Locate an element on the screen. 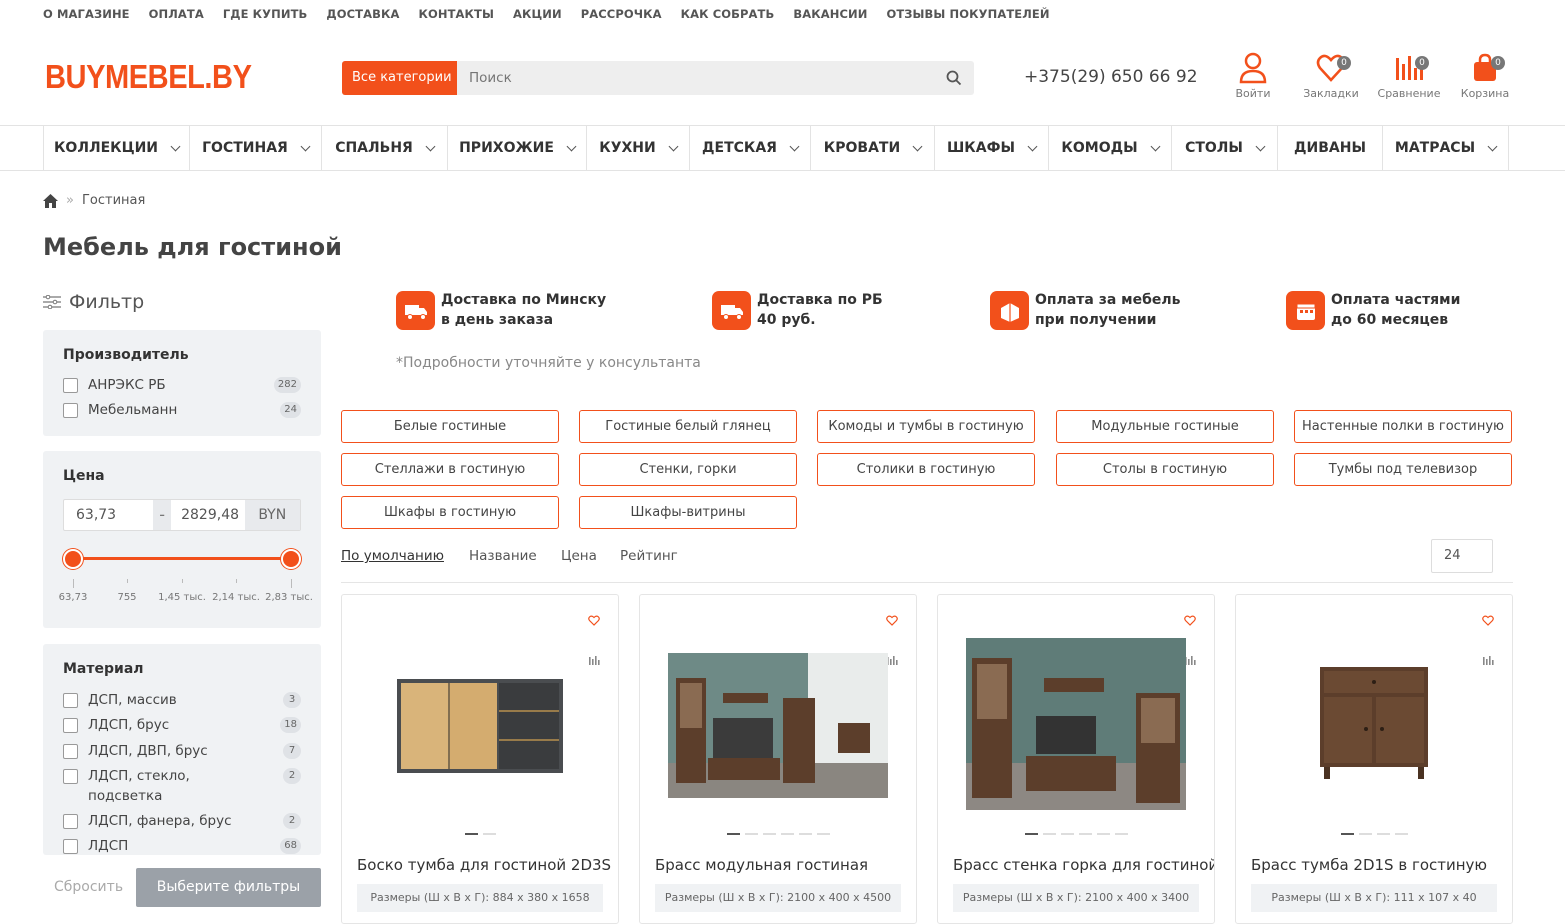  login-button: Войти is located at coordinates (1253, 76).